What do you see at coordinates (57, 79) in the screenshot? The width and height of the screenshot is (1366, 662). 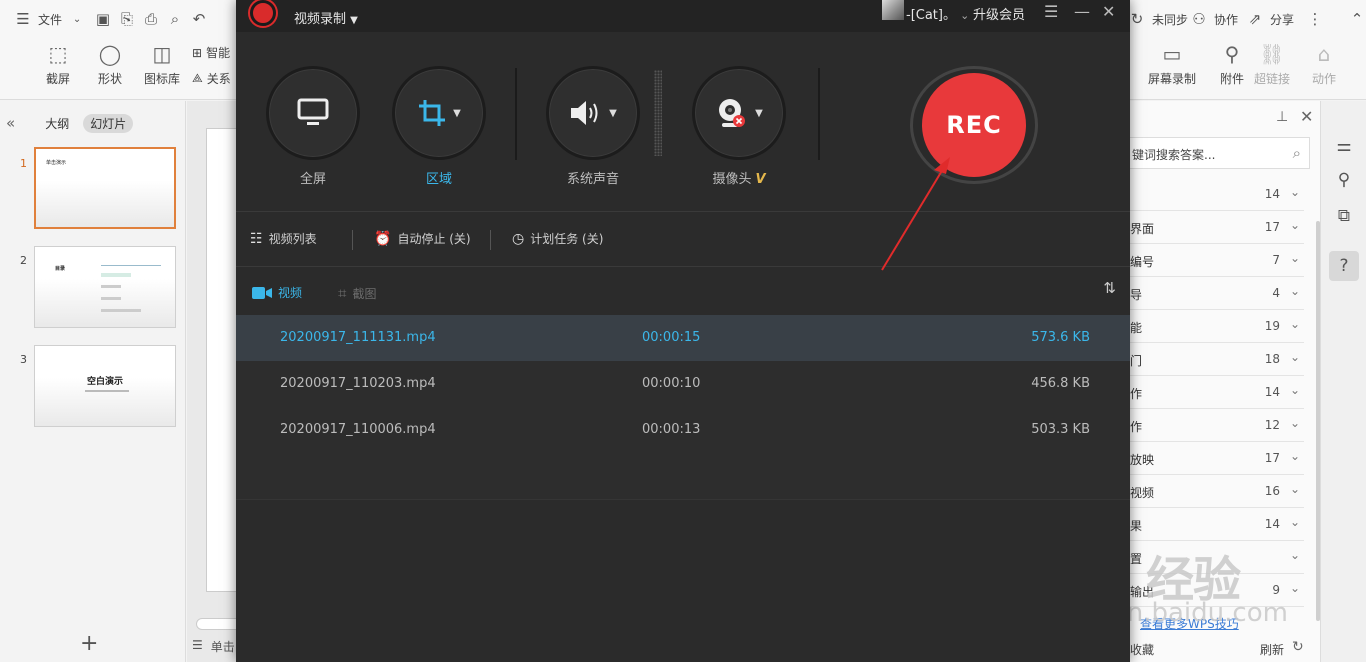 I see `screenshot-label: 截屏` at bounding box center [57, 79].